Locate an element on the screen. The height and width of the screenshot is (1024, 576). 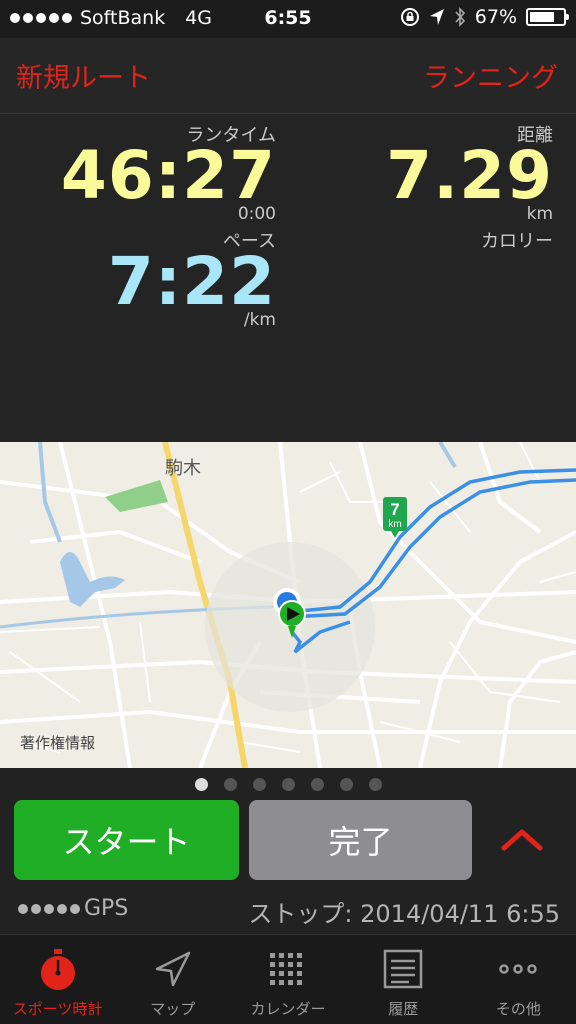
done-button: 完了 is located at coordinates (360, 840).